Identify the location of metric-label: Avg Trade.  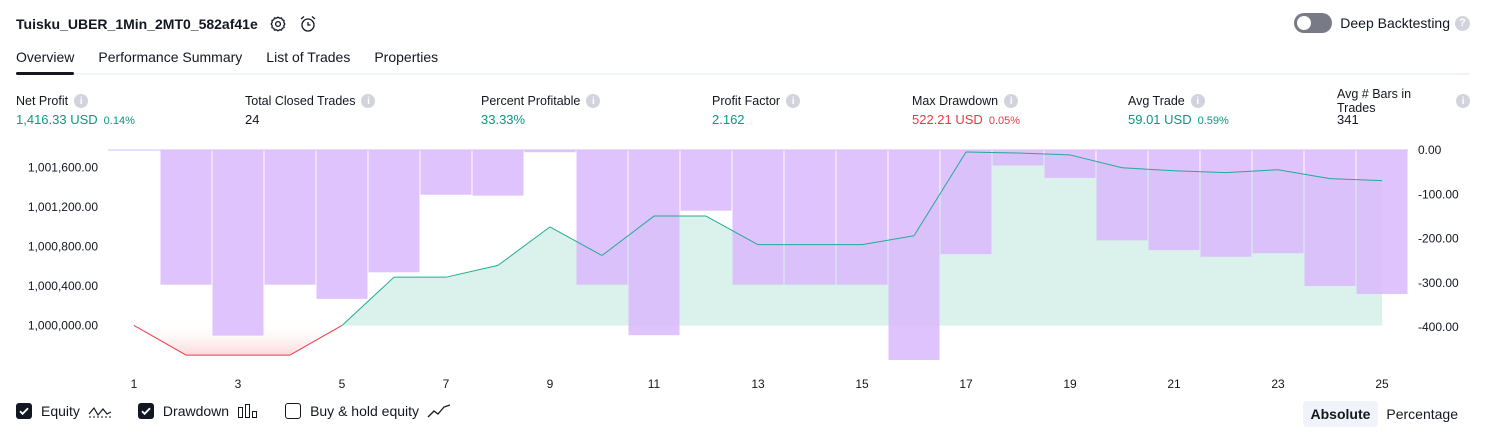
(1156, 101).